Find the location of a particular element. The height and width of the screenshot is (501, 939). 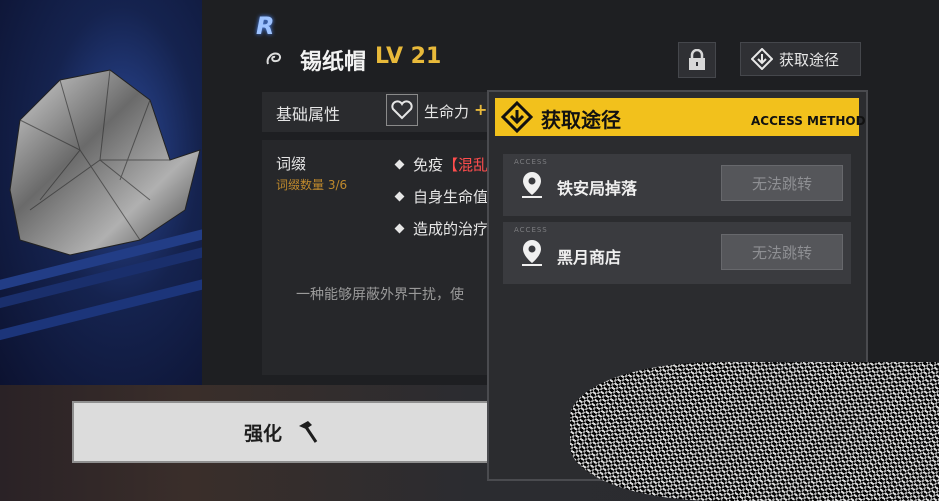

lock-button is located at coordinates (697, 60).